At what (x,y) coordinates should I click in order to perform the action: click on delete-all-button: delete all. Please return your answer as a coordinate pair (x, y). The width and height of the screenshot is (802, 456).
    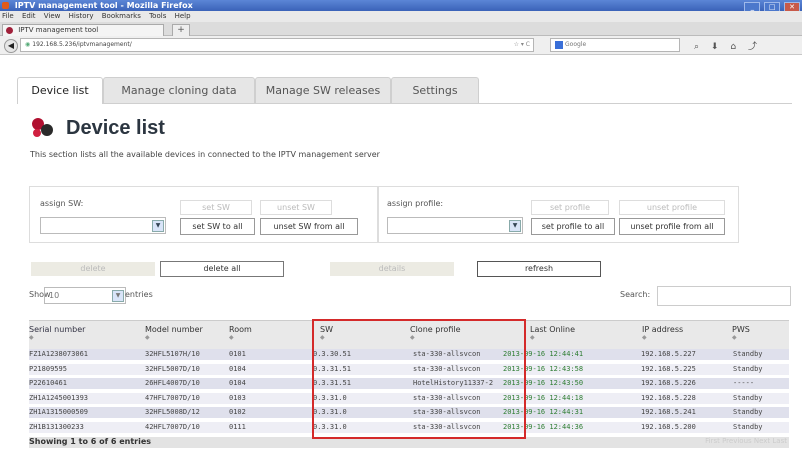
    Looking at the image, I should click on (222, 269).